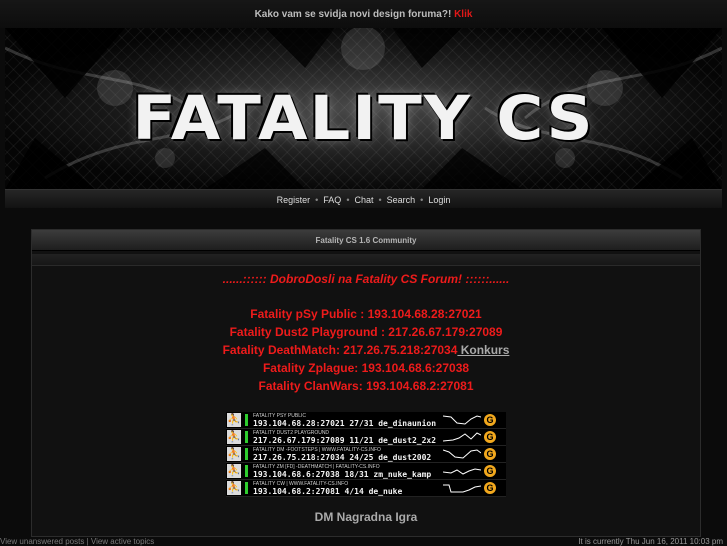  I want to click on server-text: Fatality ClanWars: 193.104.68.2:27081, so click(366, 386).